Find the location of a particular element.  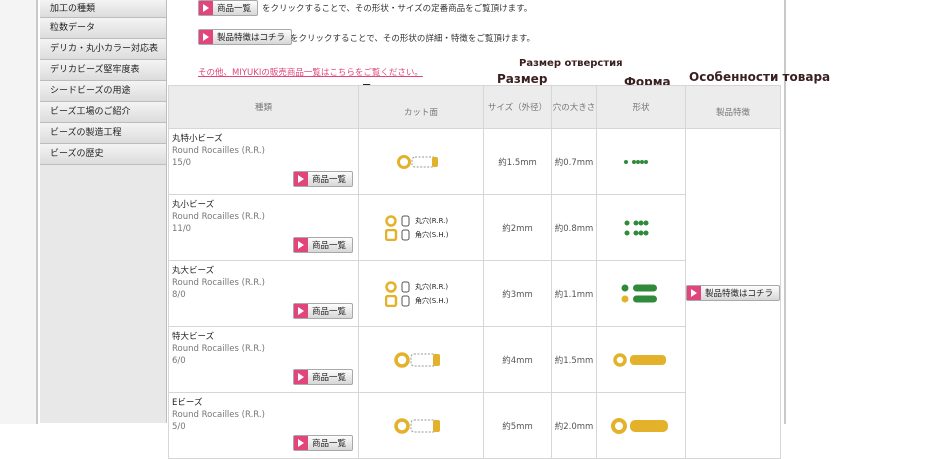

sidebar-item-grain-count: 粒数データ is located at coordinates (103, 28).